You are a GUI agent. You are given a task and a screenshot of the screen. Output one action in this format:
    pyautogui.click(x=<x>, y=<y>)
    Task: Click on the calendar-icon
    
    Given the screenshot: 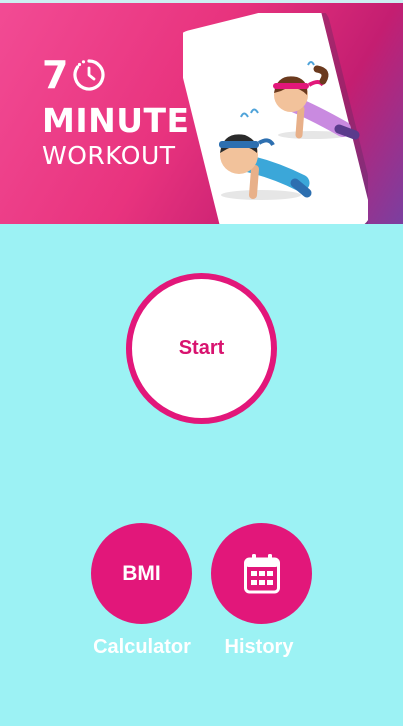 What is the action you would take?
    pyautogui.click(x=261, y=573)
    